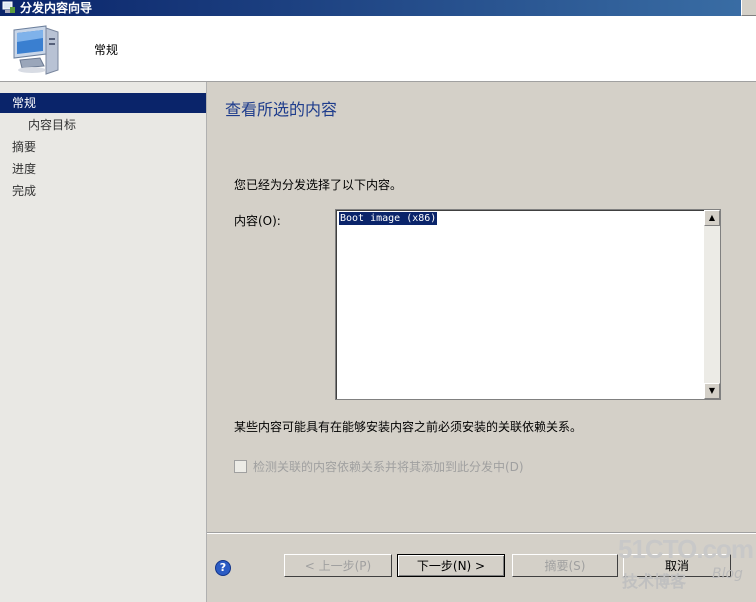  Describe the element at coordinates (727, 574) in the screenshot. I see `watermark-blog: Blog` at that location.